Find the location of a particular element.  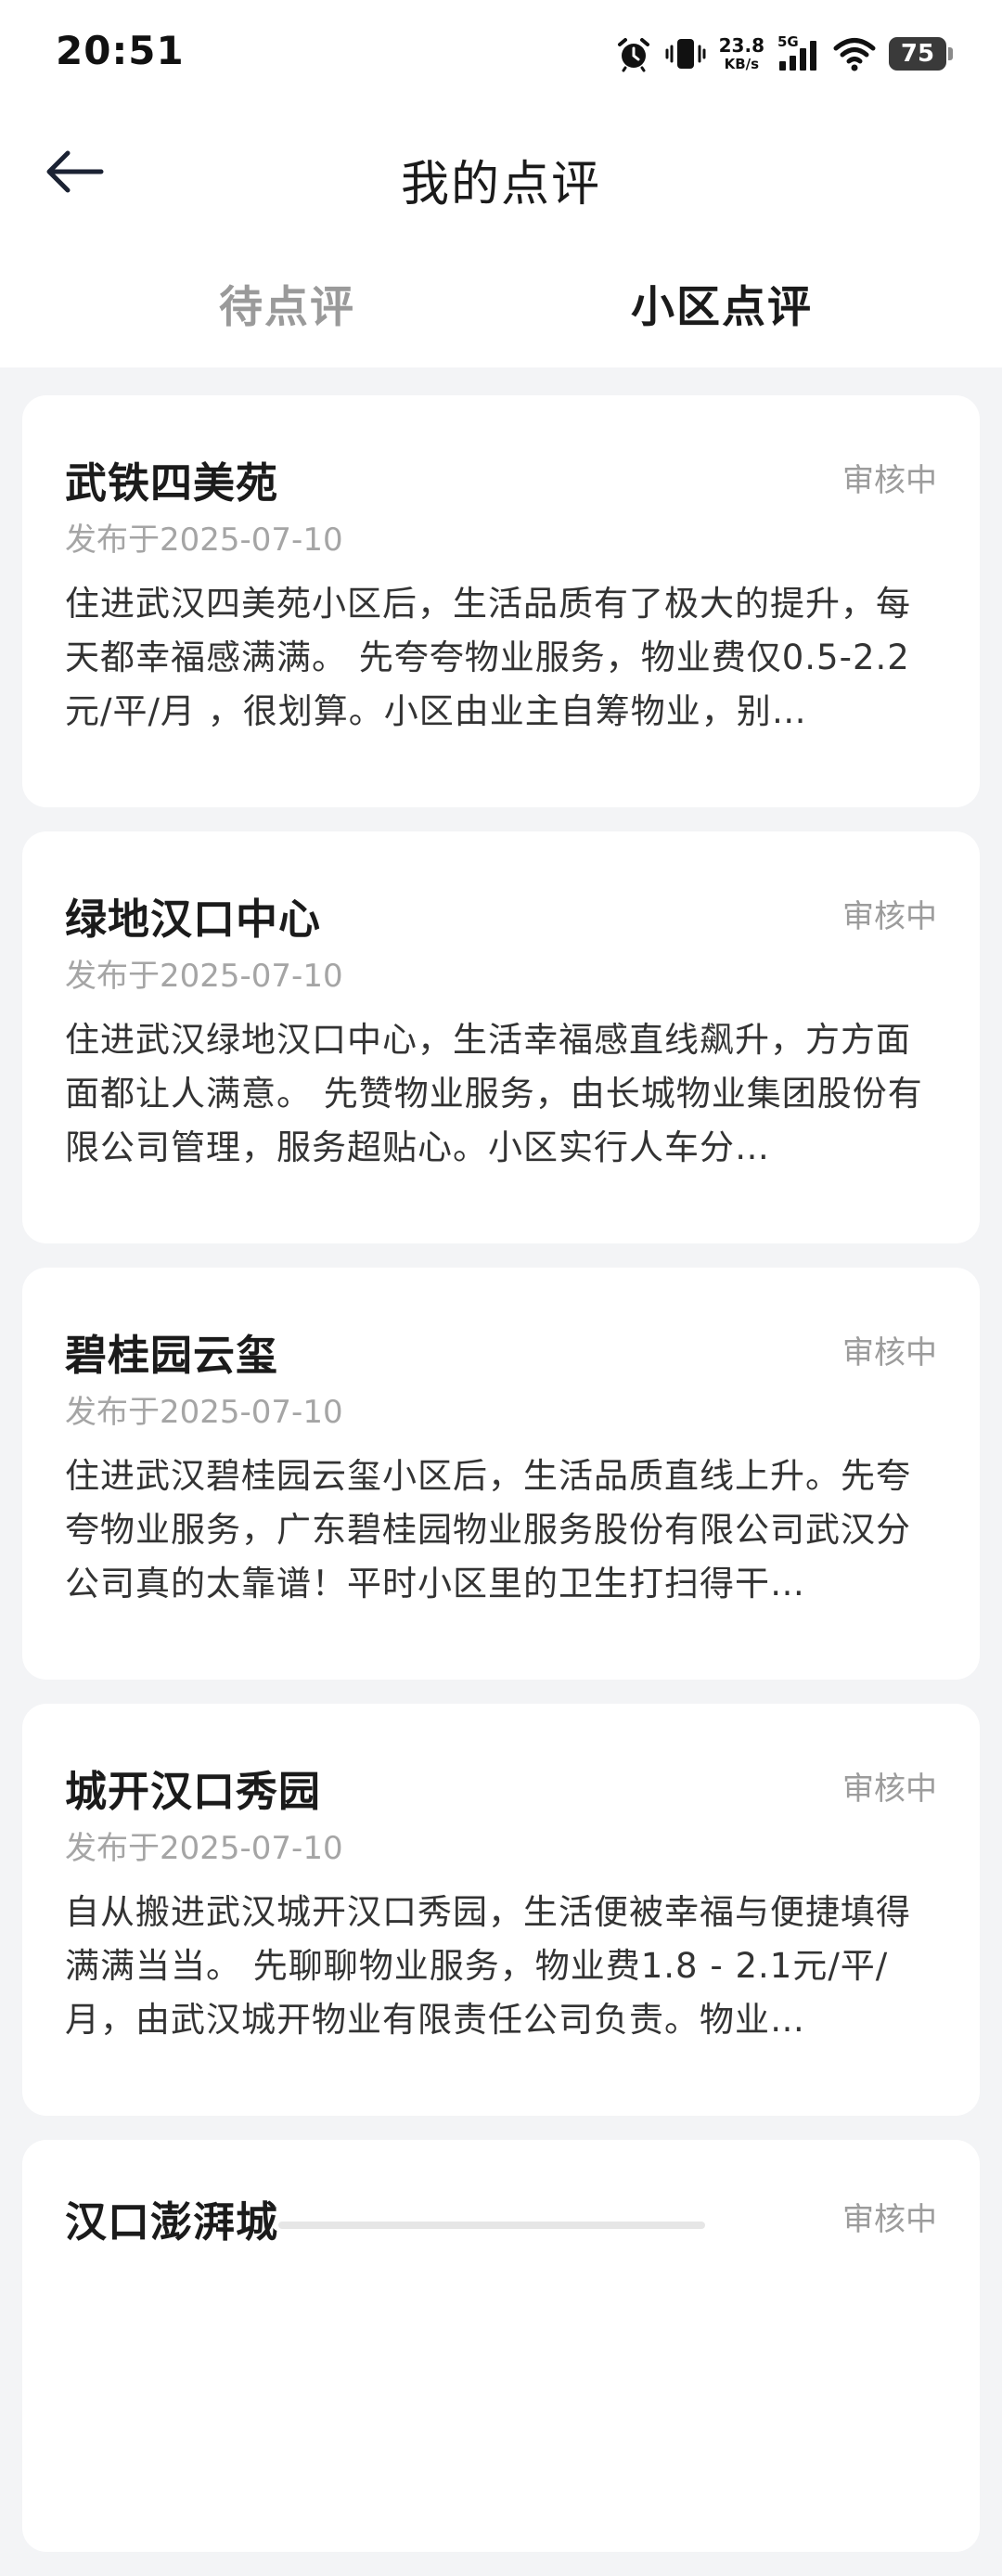

review-title: 汉口澎湃城 is located at coordinates (172, 2222).